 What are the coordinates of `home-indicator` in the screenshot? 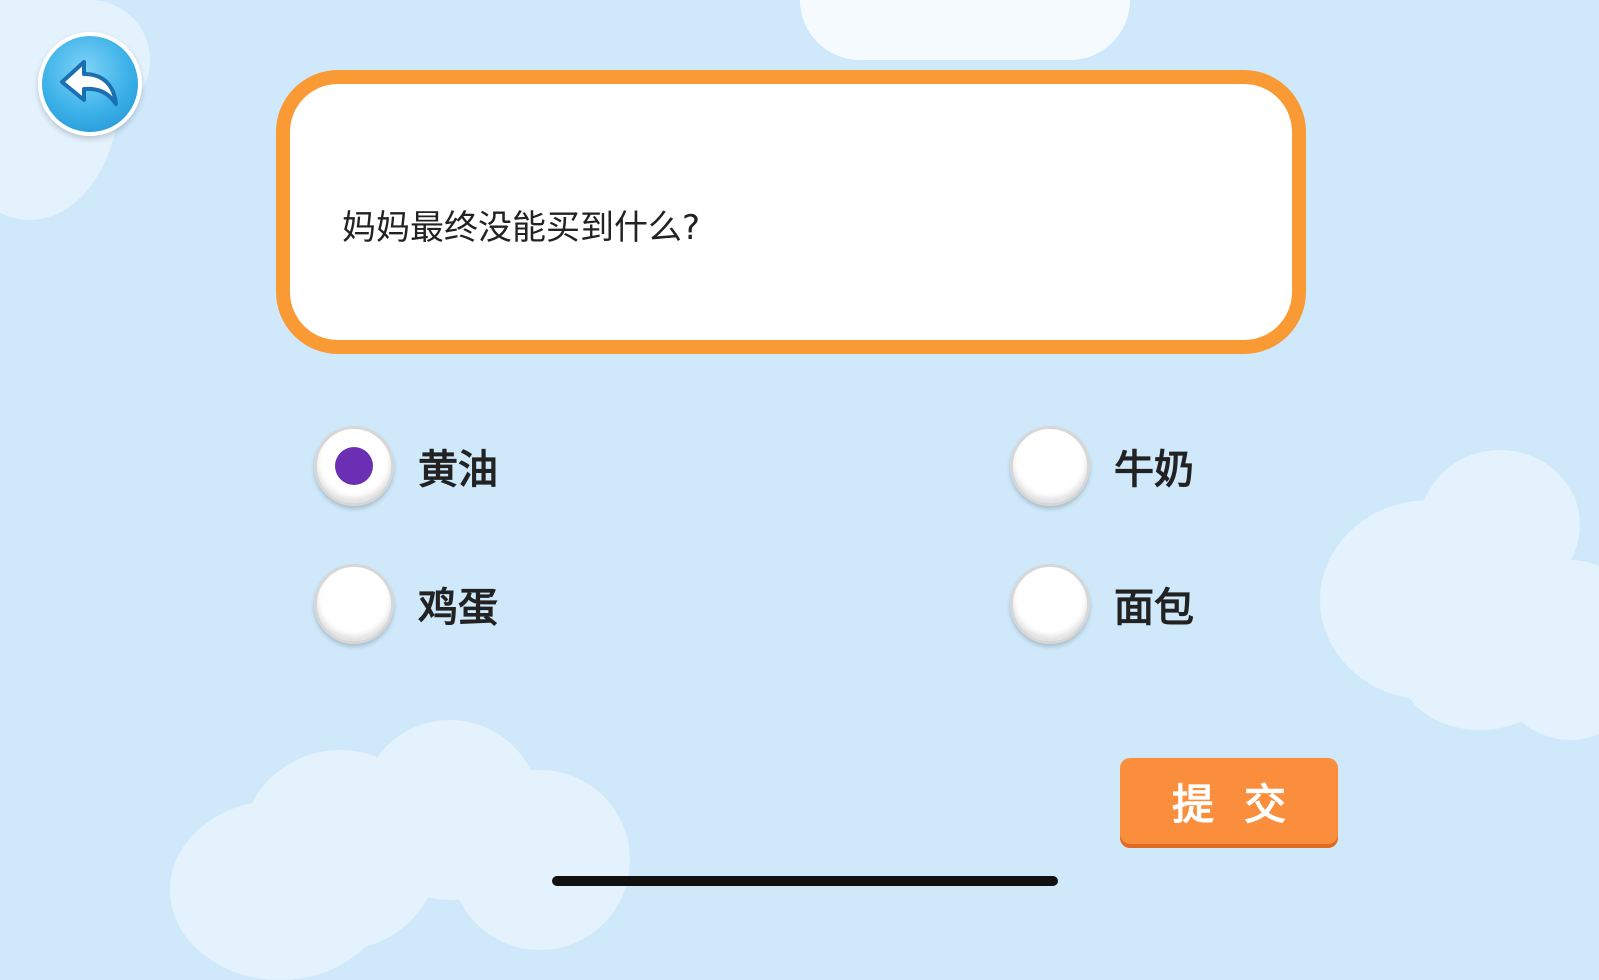 It's located at (805, 881).